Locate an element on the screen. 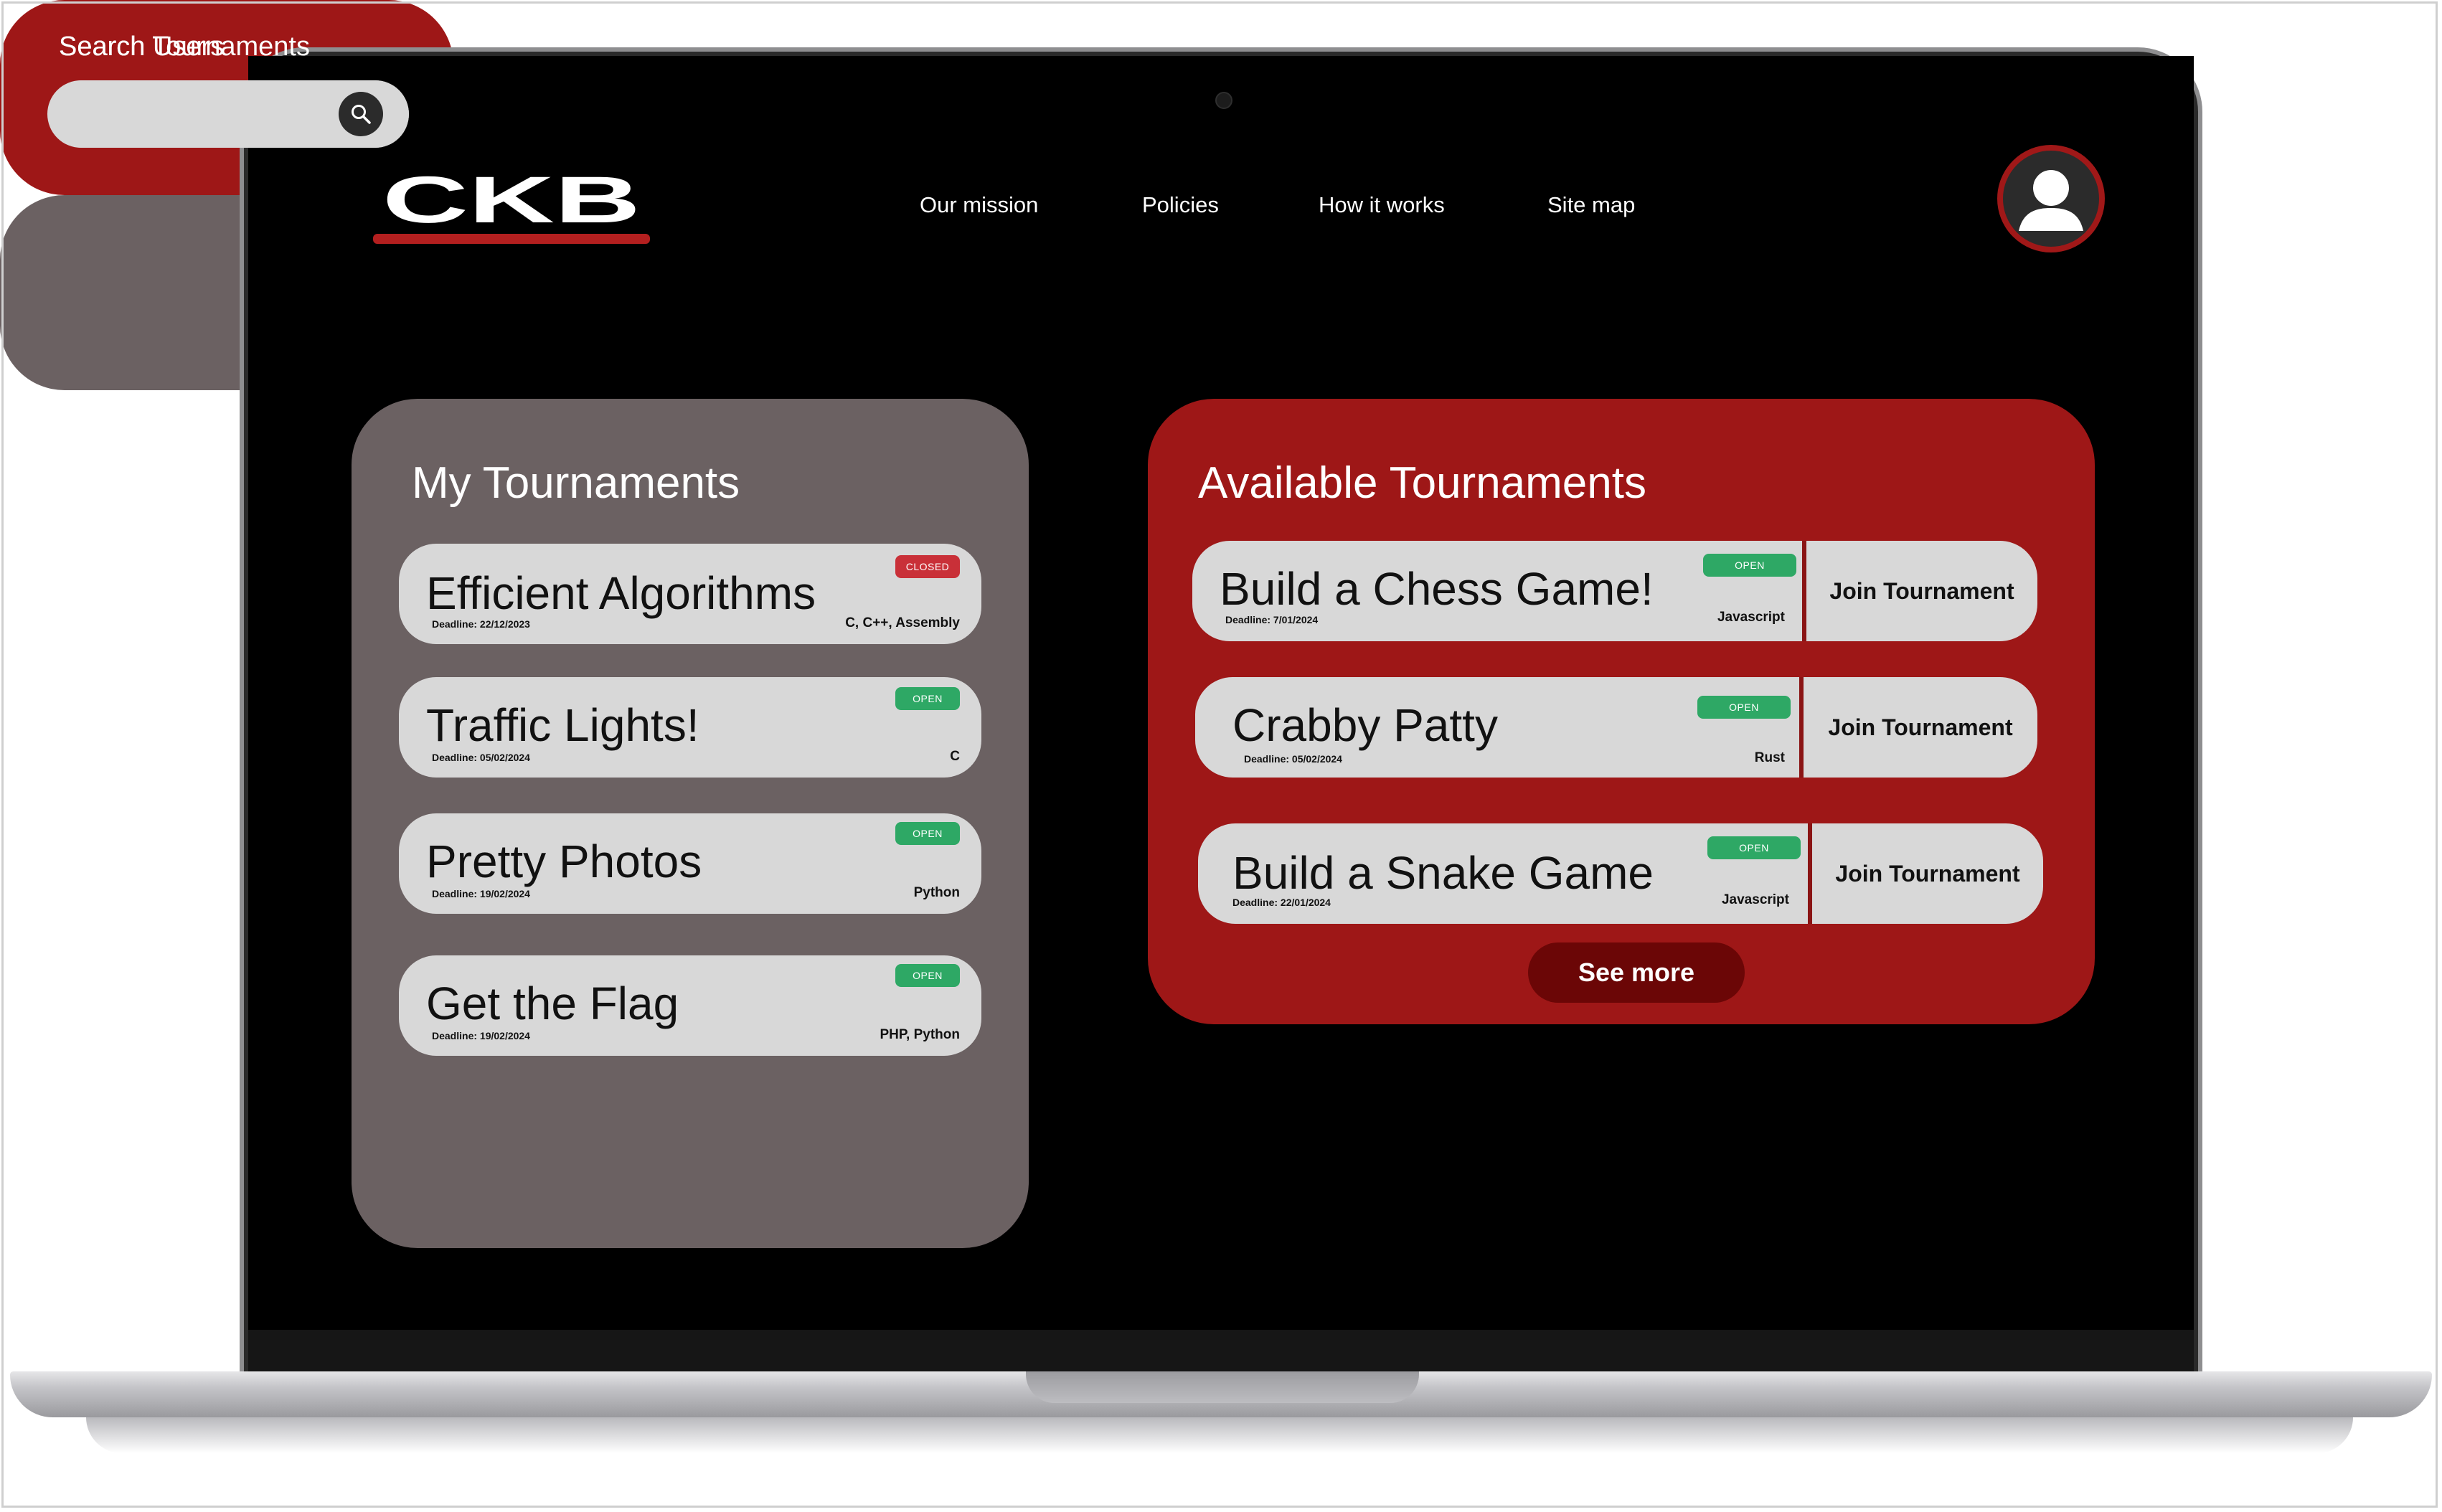 The width and height of the screenshot is (2442, 1512). tournament-name: Build a Snake Game is located at coordinates (1443, 873).